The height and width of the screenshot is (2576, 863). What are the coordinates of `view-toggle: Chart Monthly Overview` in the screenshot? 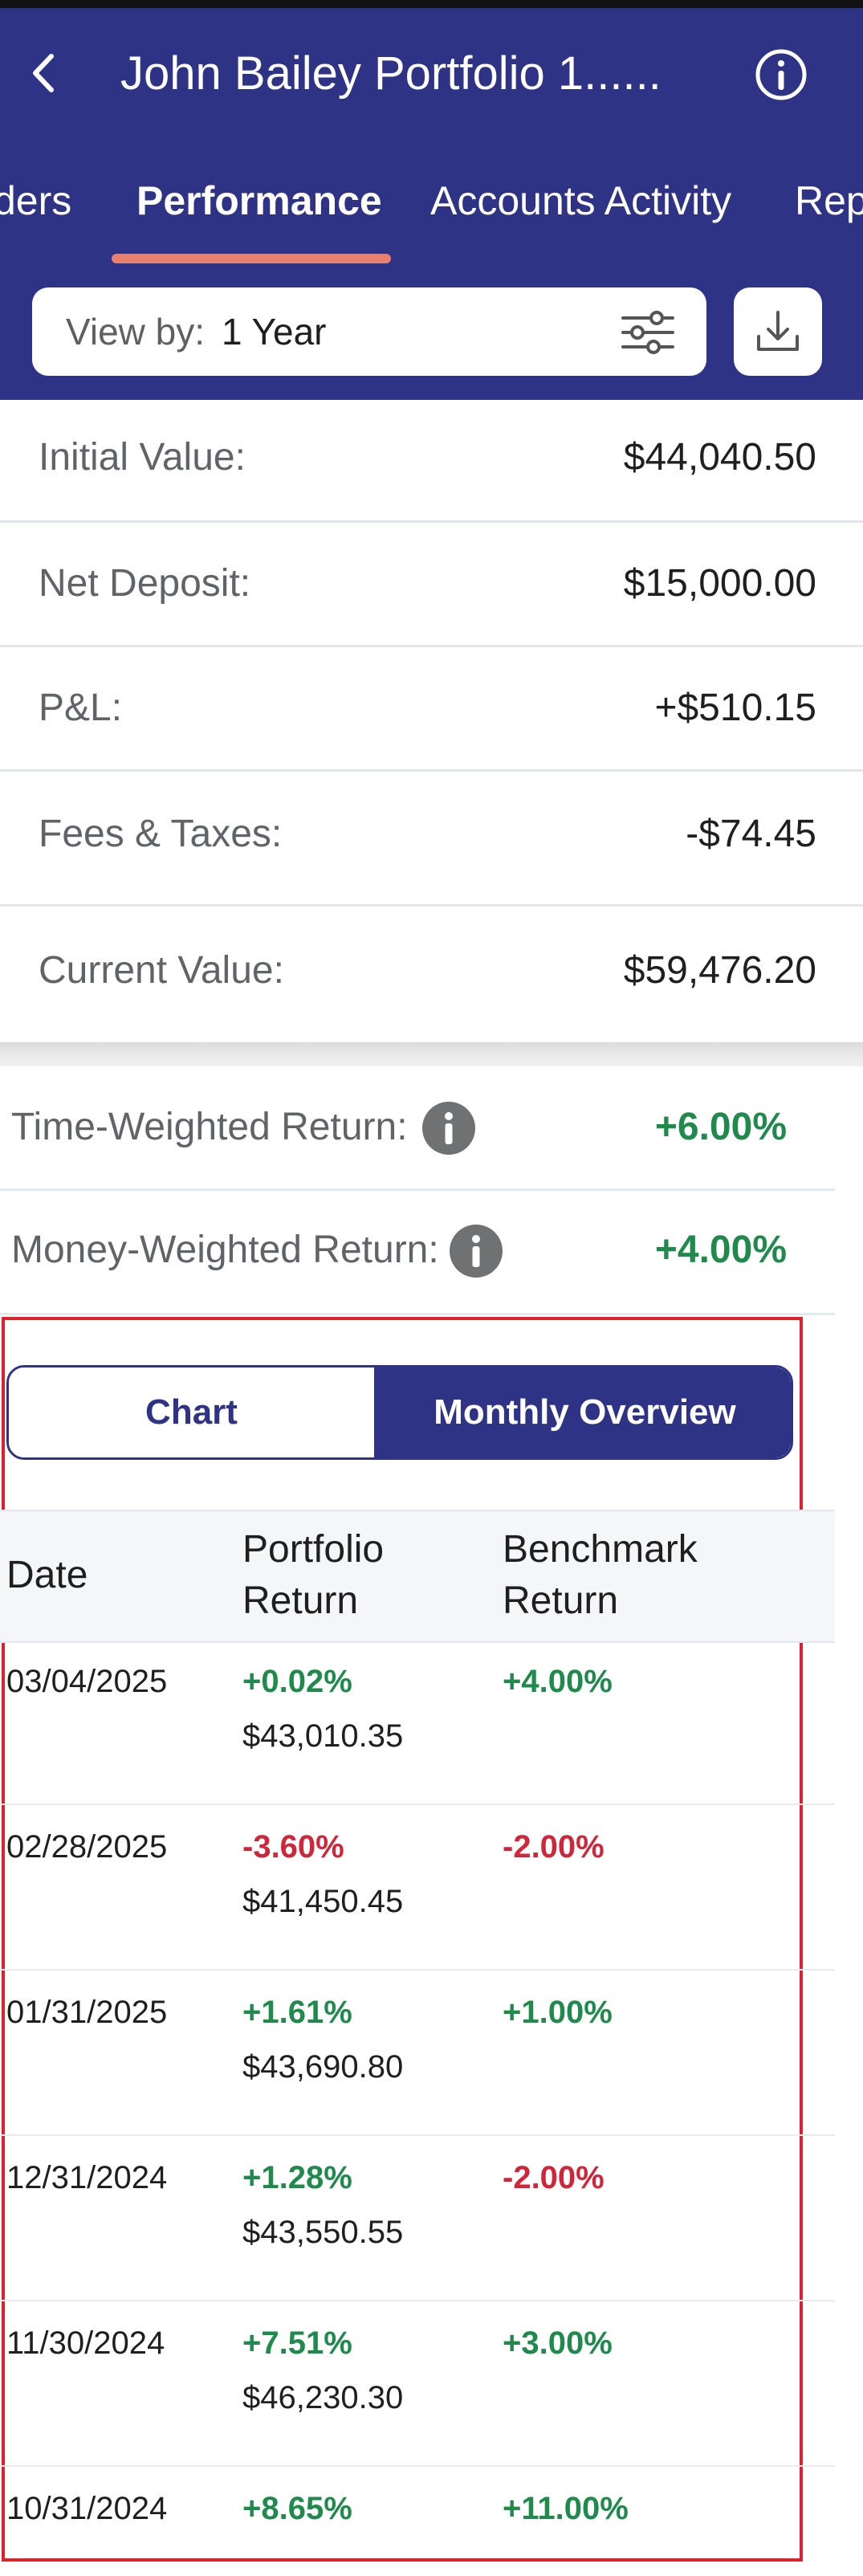 It's located at (399, 1412).